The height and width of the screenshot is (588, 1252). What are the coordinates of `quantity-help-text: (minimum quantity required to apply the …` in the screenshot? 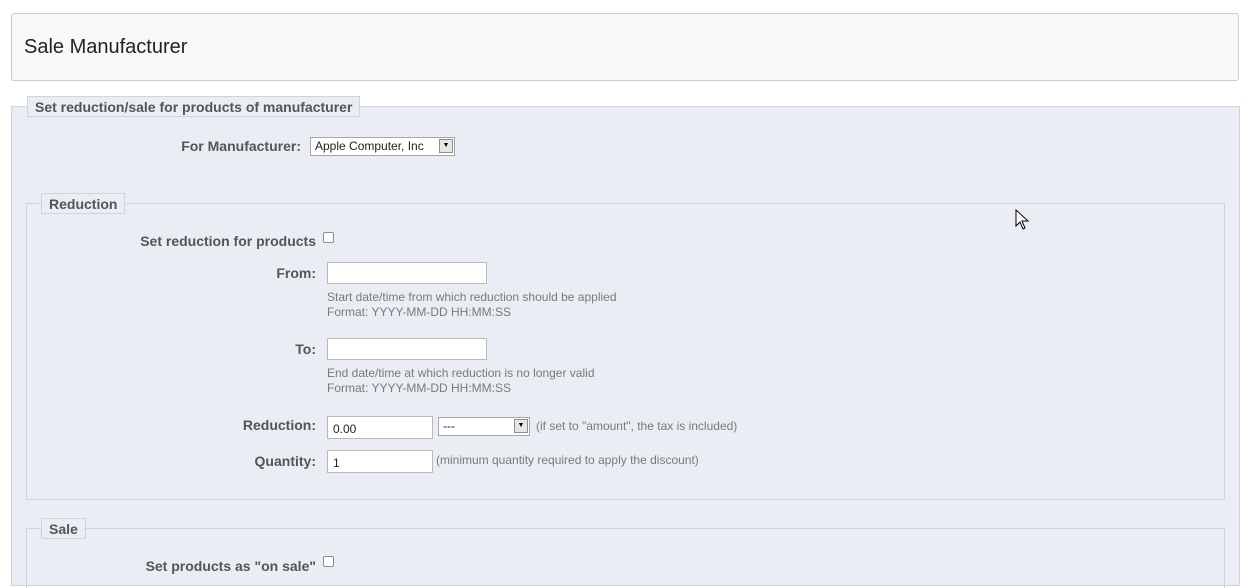 It's located at (567, 460).